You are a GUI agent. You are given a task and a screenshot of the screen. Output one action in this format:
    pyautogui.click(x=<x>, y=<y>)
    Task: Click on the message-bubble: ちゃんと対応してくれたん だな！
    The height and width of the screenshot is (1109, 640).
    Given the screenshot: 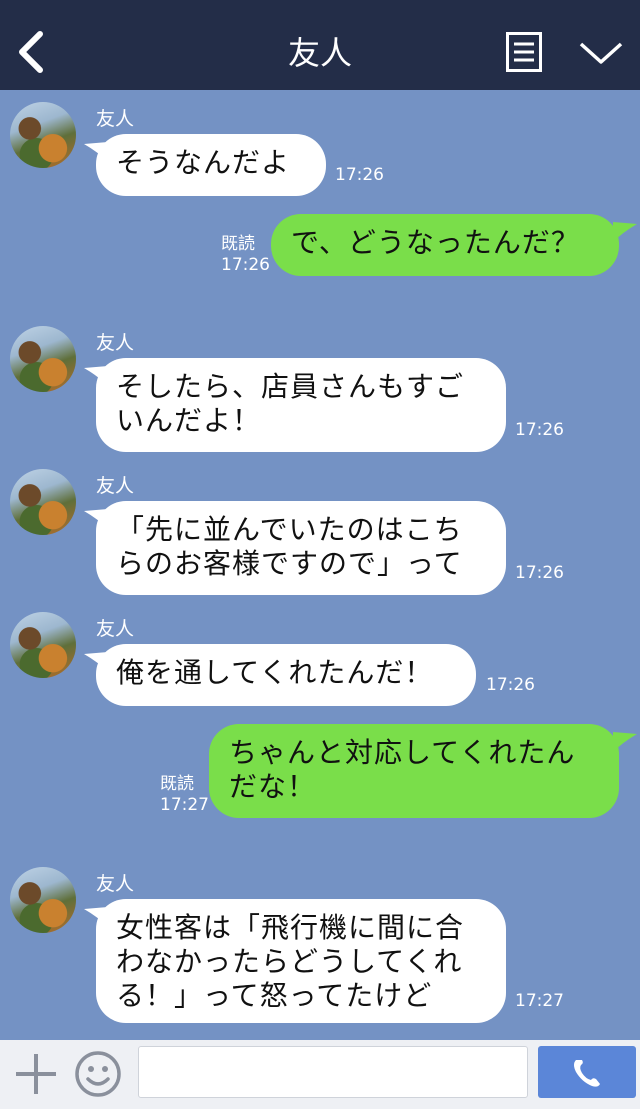 What is the action you would take?
    pyautogui.click(x=414, y=771)
    